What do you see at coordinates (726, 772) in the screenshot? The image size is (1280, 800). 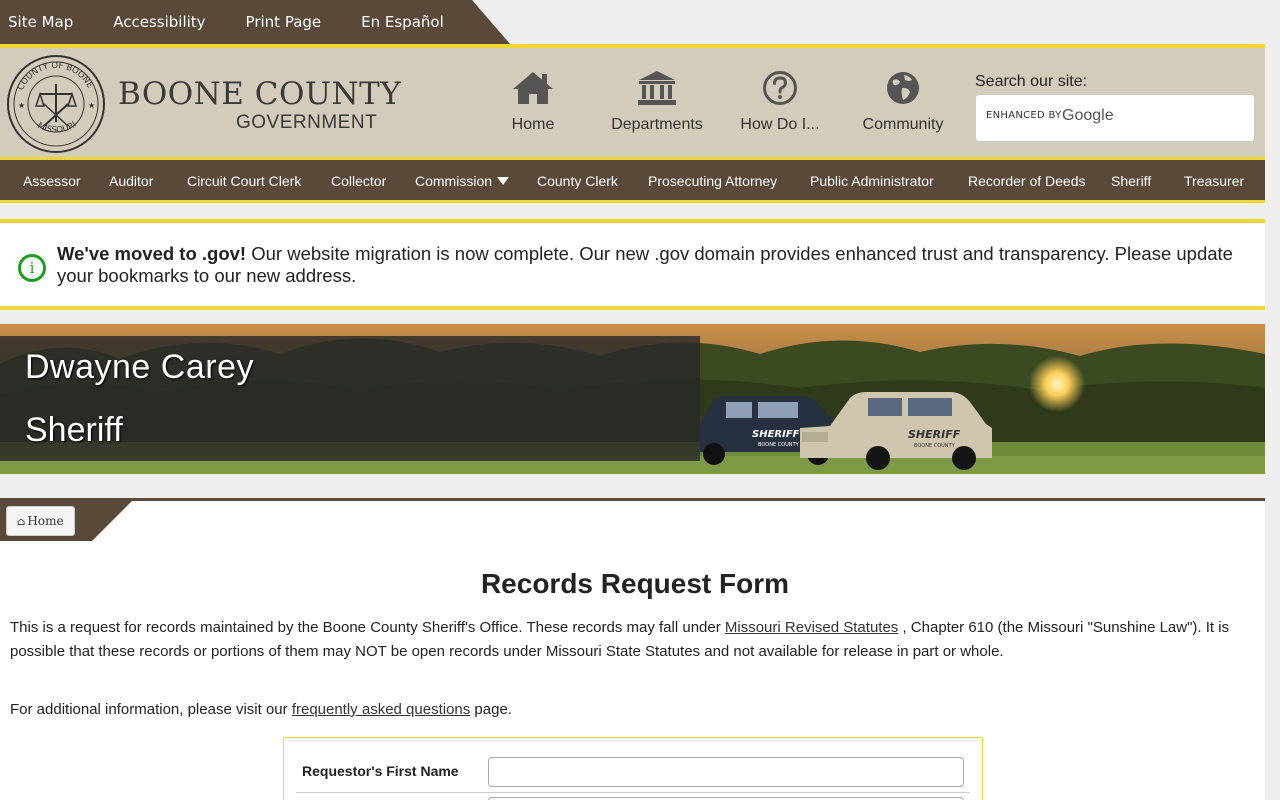 I see `first-name-input` at bounding box center [726, 772].